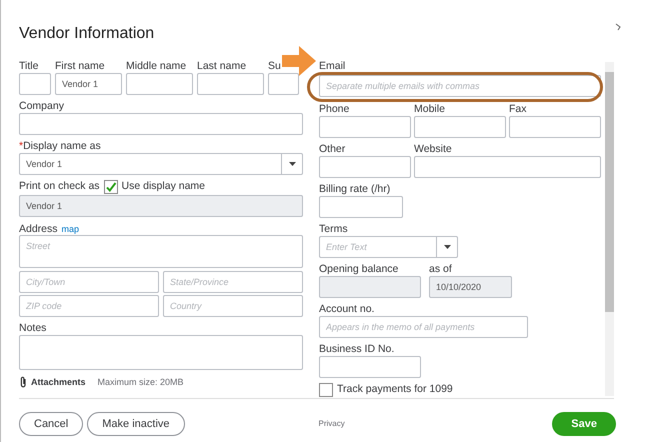  Describe the element at coordinates (233, 282) in the screenshot. I see `input-field: State/Province` at that location.